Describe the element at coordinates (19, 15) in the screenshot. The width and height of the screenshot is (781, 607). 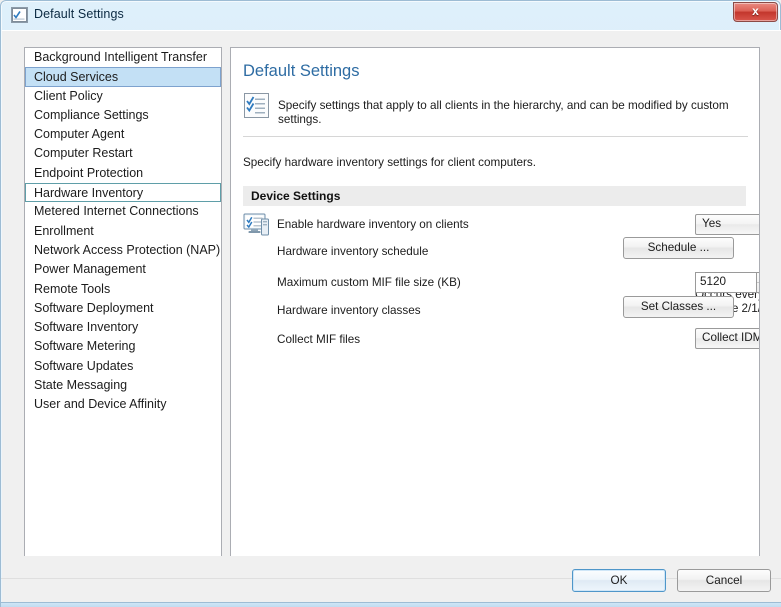
I see `settings-window-icon` at that location.